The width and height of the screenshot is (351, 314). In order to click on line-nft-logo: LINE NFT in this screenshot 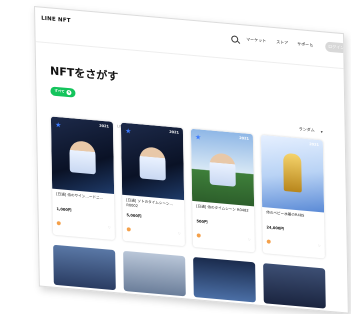, I will do `click(56, 20)`.